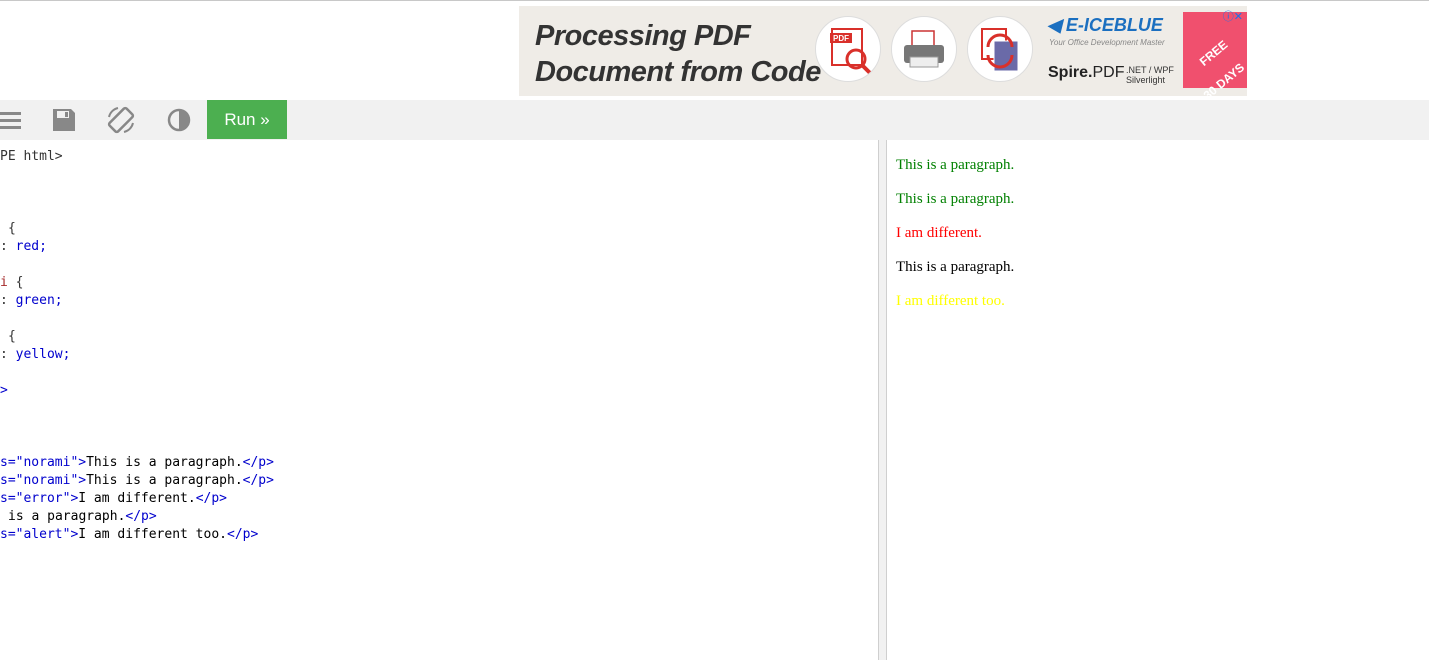 The image size is (1429, 660). What do you see at coordinates (64, 120) in the screenshot?
I see `save-icon` at bounding box center [64, 120].